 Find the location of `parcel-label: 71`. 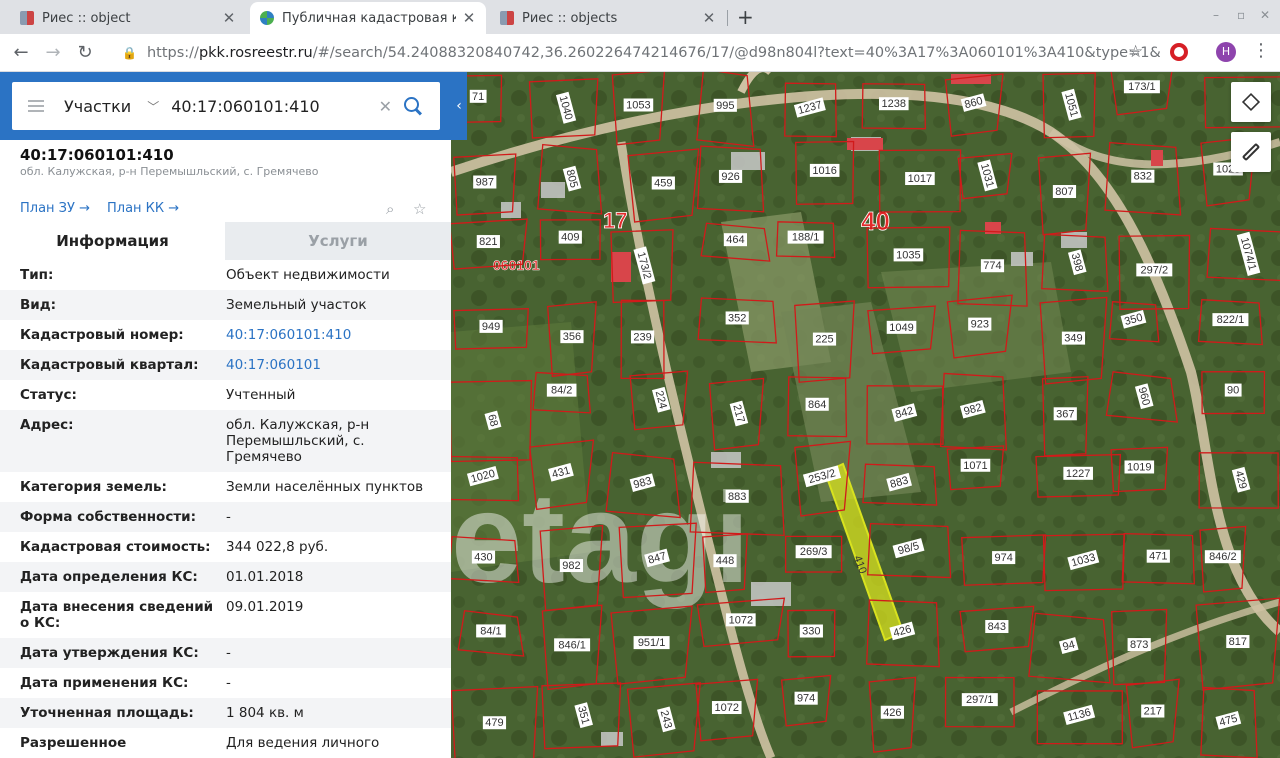

parcel-label: 71 is located at coordinates (478, 97).